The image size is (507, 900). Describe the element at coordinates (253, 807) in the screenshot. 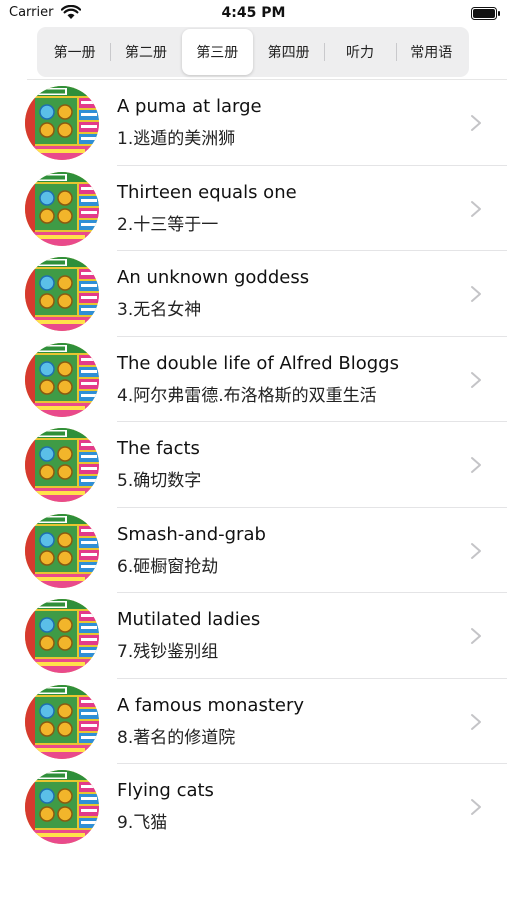

I see `lesson-row-9: Flying cats 9.飞猫` at that location.